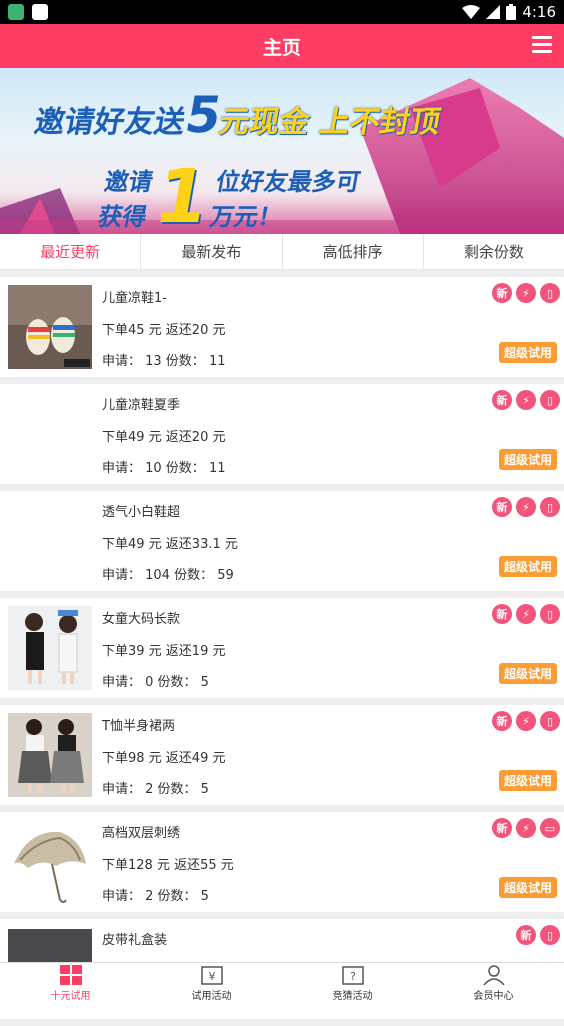 The height and width of the screenshot is (1026, 564). Describe the element at coordinates (237, 115) in the screenshot. I see `banner-headline: 邀请好友送5元现金 上不封顶` at that location.